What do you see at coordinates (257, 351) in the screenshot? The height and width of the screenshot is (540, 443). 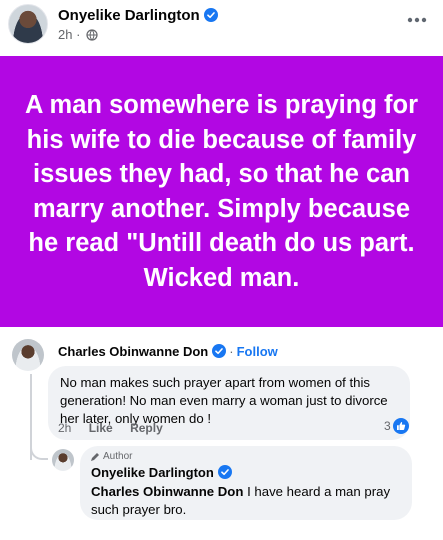 I see `follow-button: Follow` at bounding box center [257, 351].